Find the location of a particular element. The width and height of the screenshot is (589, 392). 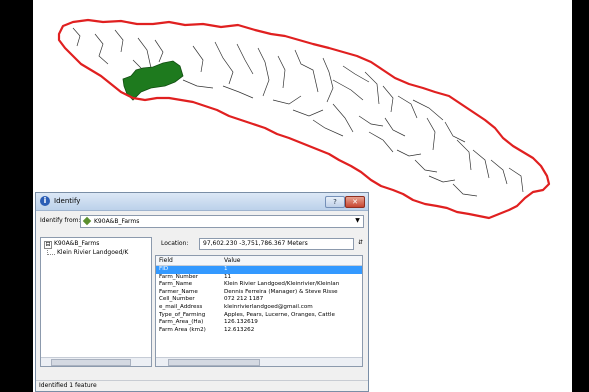

column-header-field: Field is located at coordinates (166, 260).